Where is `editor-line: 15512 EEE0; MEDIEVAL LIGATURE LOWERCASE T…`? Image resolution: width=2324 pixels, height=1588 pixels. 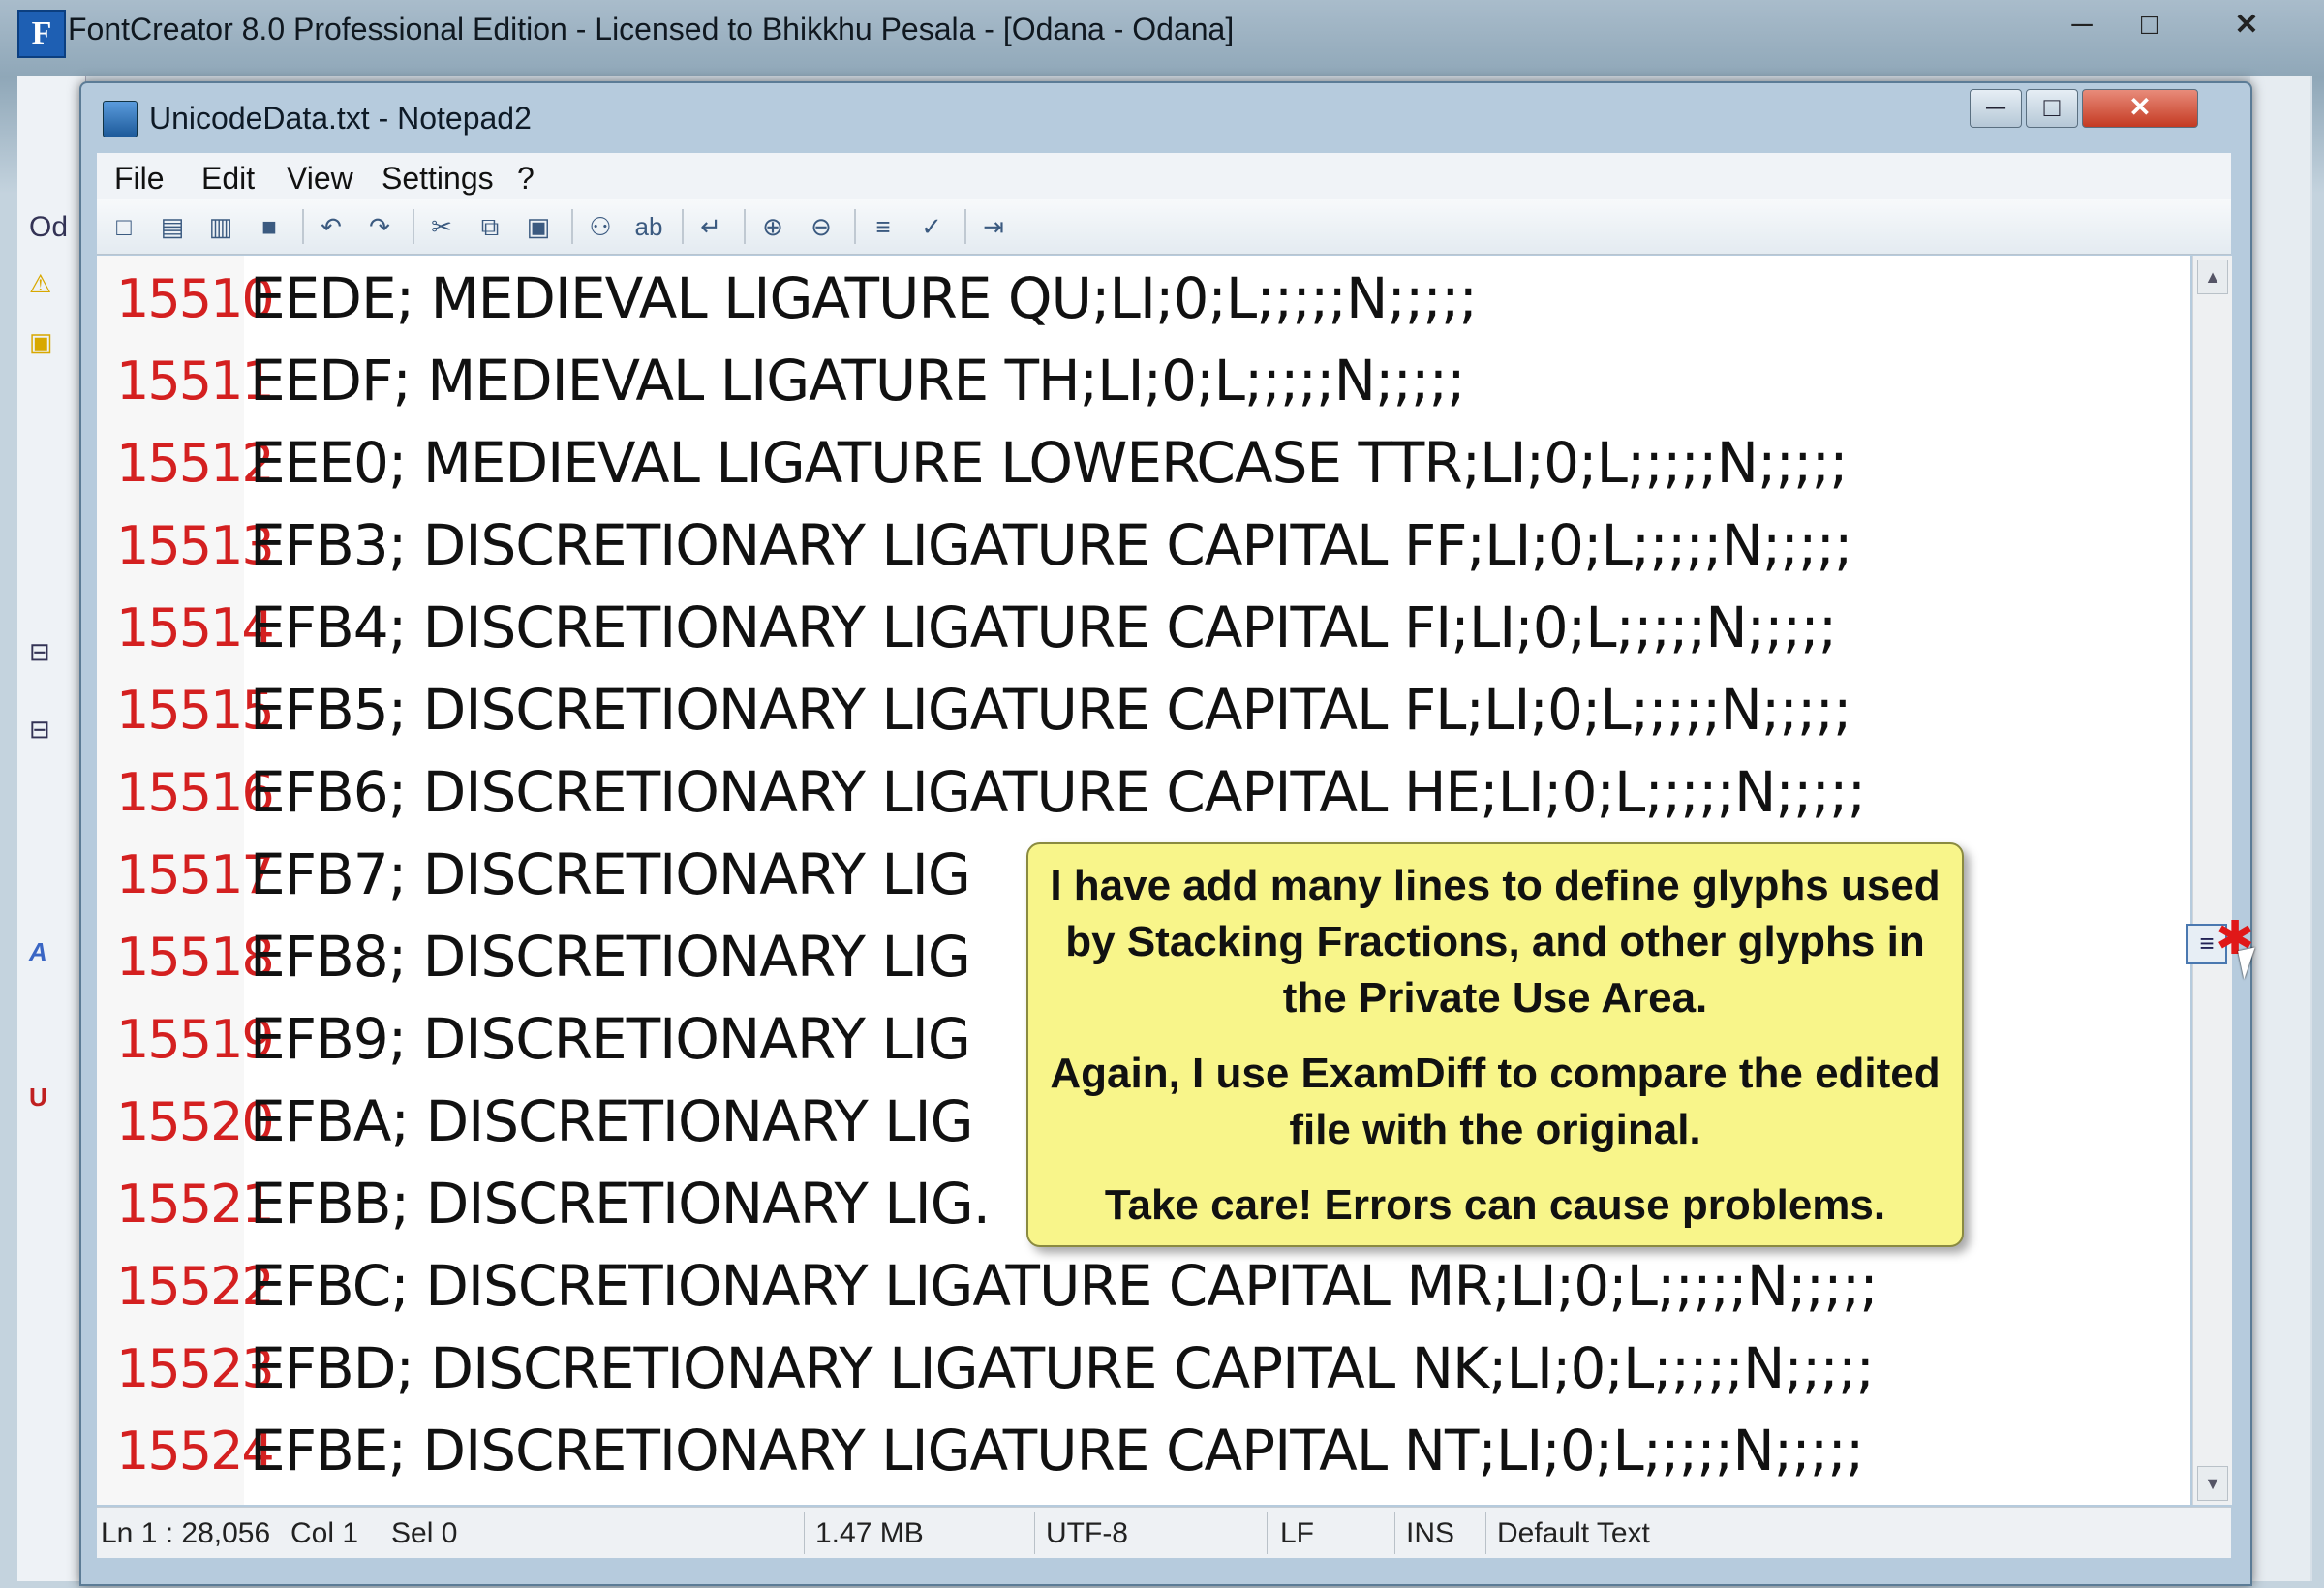 editor-line: 15512 EEE0; MEDIEVAL LIGATURE LOWERCASE T… is located at coordinates (1144, 463).